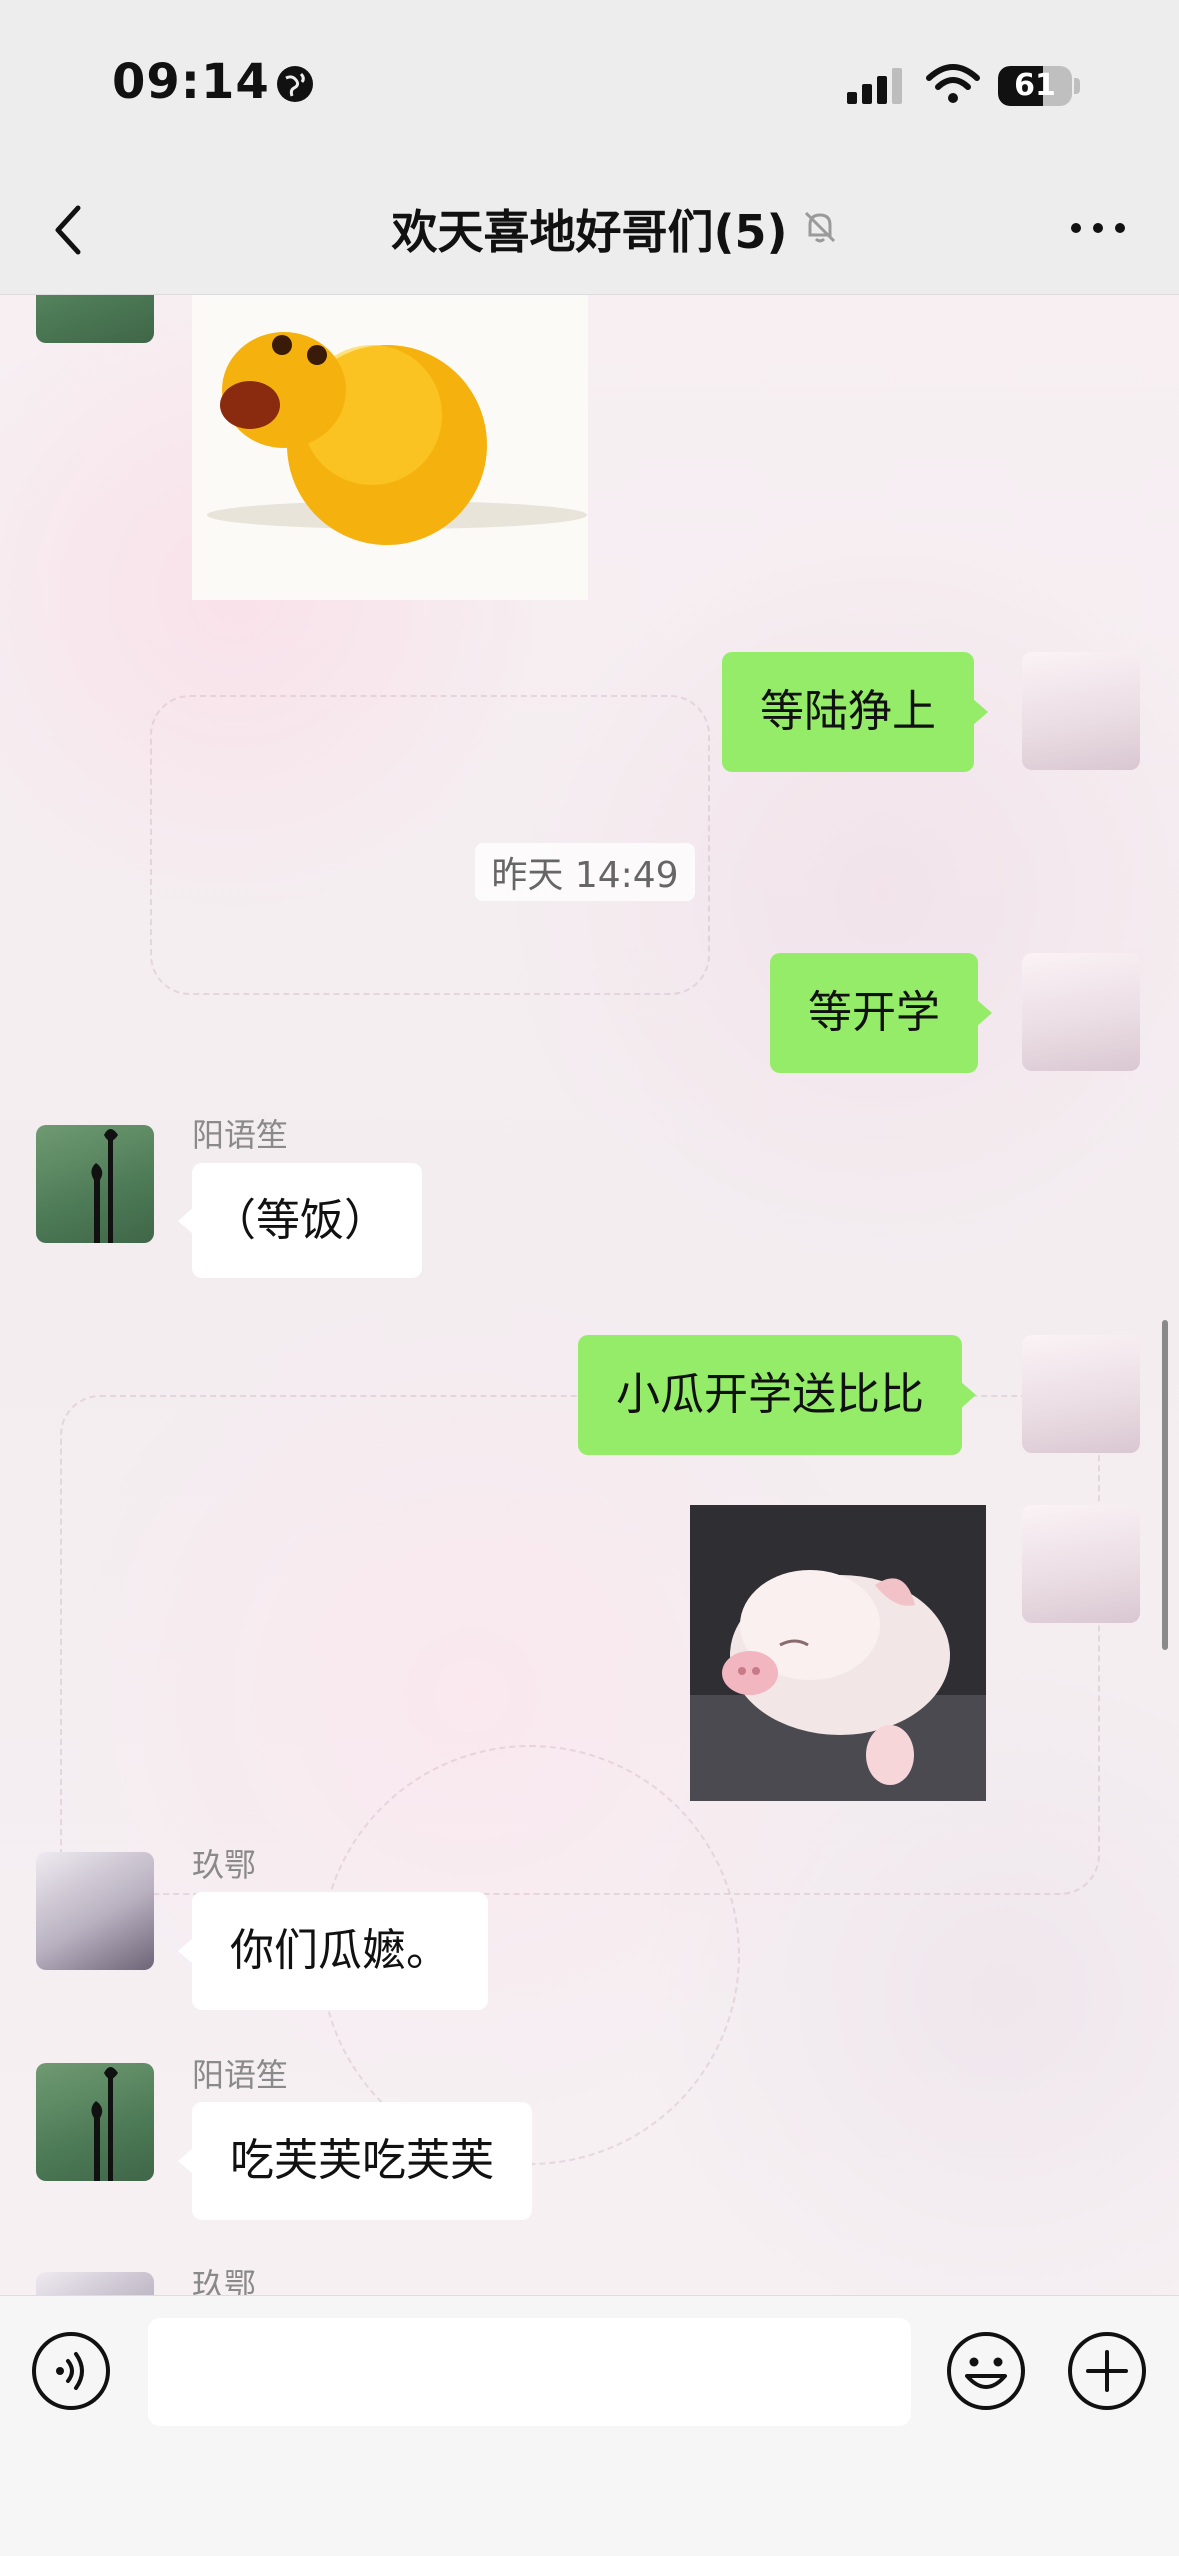  I want to click on message-bubble-outgoing: 等开学, so click(881, 1013).